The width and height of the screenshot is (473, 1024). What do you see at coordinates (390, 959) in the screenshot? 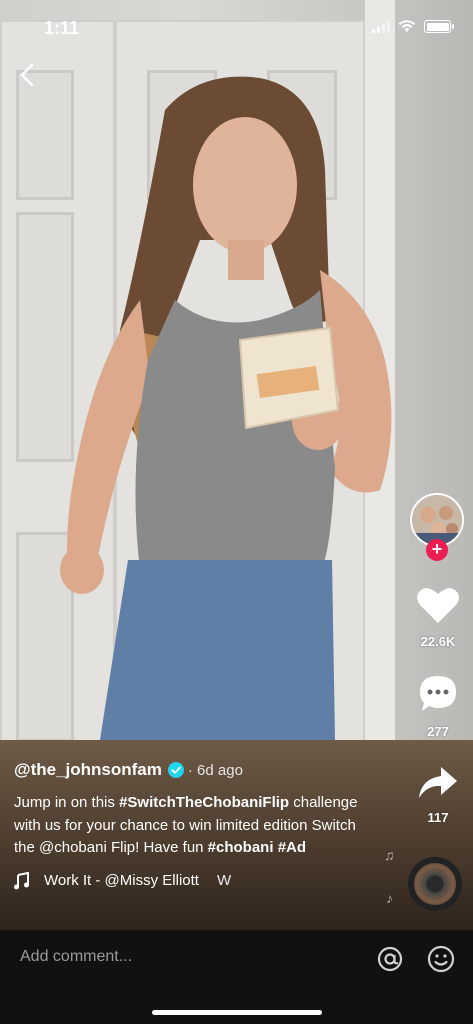
I see `at-sign-icon` at bounding box center [390, 959].